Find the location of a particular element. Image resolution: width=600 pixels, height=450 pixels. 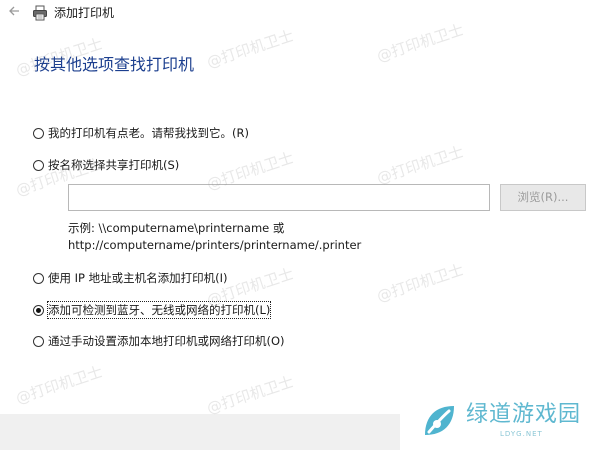

option-label: 我的打印机有点老。请帮我找到它。(R) is located at coordinates (148, 133).